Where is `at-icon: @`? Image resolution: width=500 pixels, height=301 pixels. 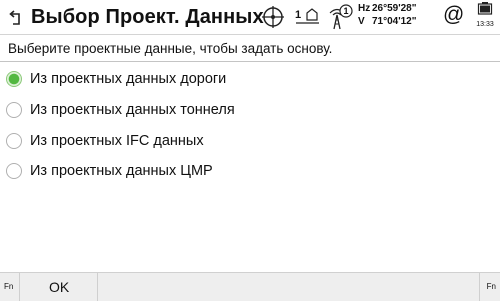
at-icon: @ is located at coordinates (453, 15).